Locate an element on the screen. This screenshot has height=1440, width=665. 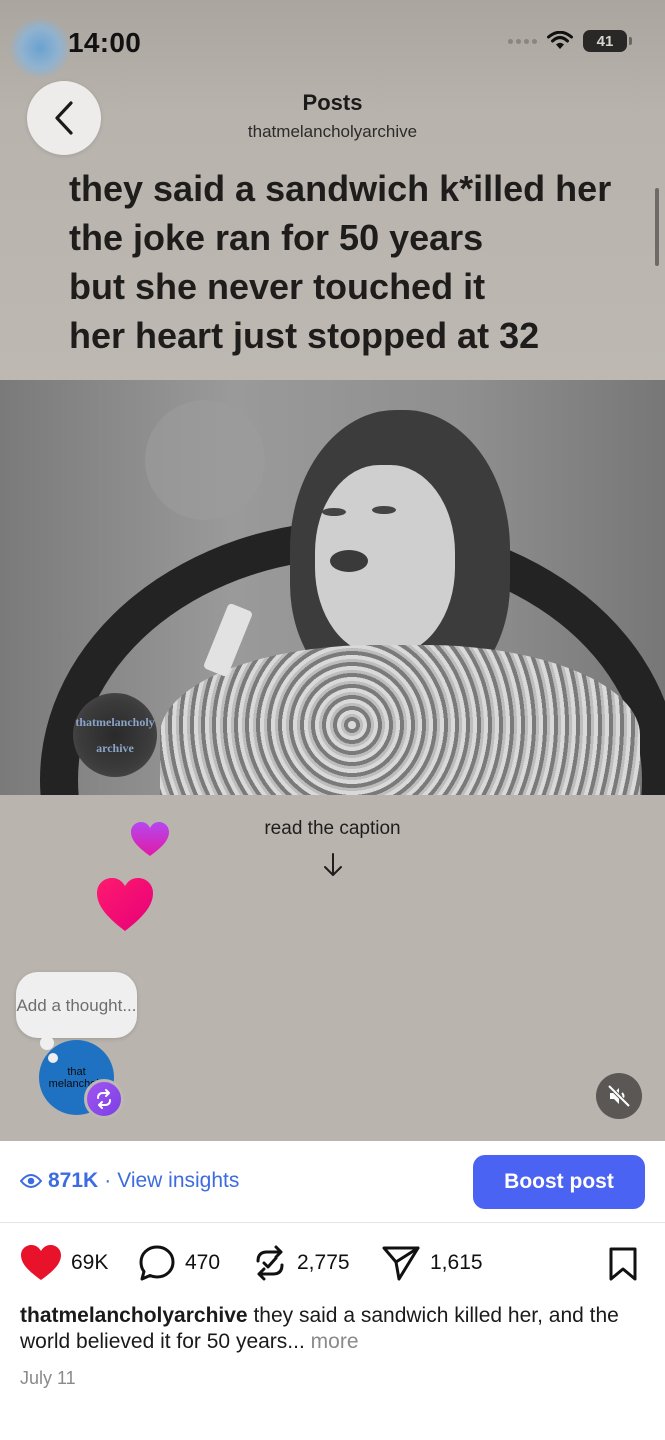
caption-username: thatmelancholyarchive is located at coordinates (134, 1315).